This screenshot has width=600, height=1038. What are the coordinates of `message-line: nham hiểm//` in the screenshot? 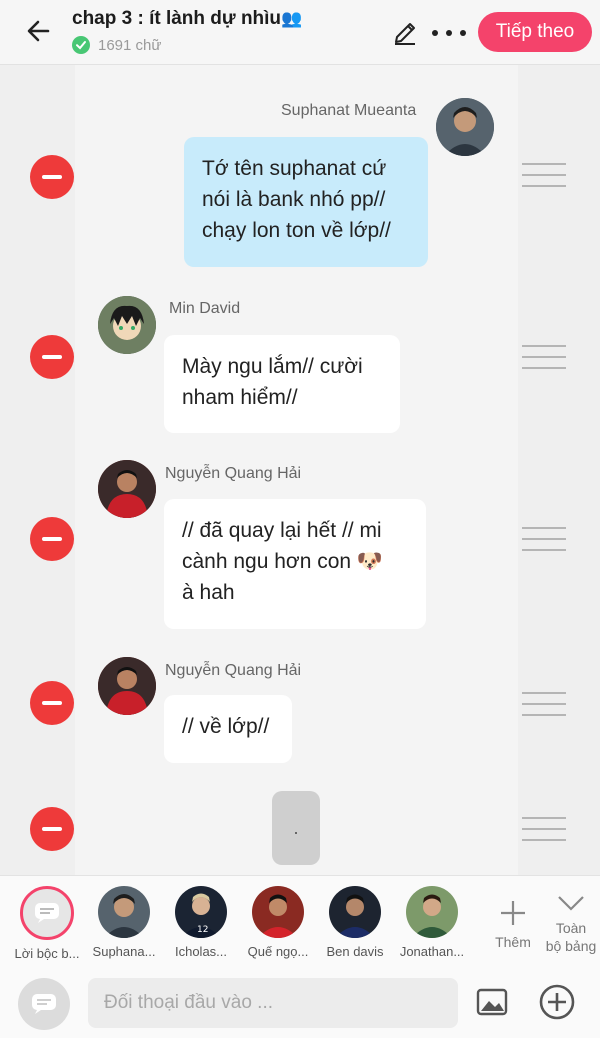 It's located at (240, 397).